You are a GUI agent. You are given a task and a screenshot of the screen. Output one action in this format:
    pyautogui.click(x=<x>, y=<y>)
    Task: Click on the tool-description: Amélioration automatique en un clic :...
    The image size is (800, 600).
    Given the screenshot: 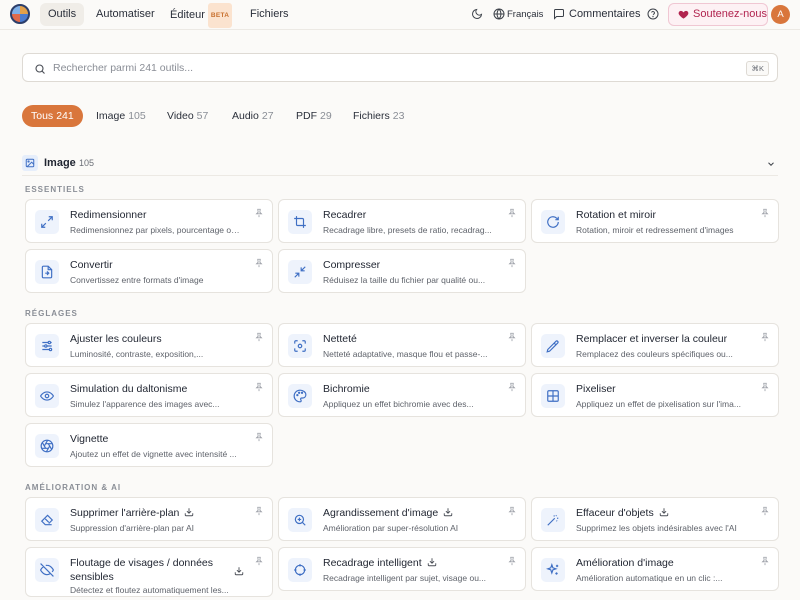 What is the action you would take?
    pyautogui.click(x=649, y=578)
    